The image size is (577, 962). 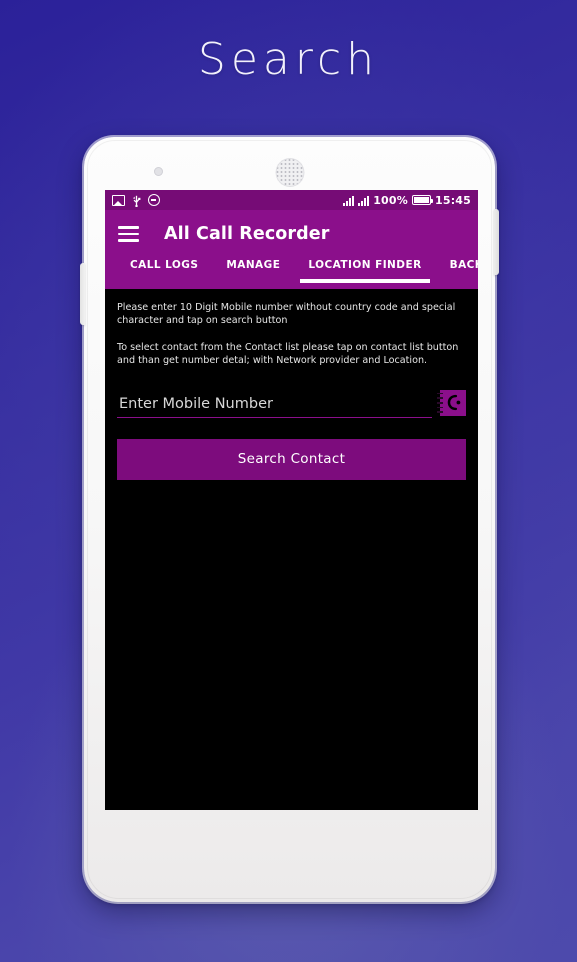 What do you see at coordinates (154, 200) in the screenshot?
I see `smiley-icon` at bounding box center [154, 200].